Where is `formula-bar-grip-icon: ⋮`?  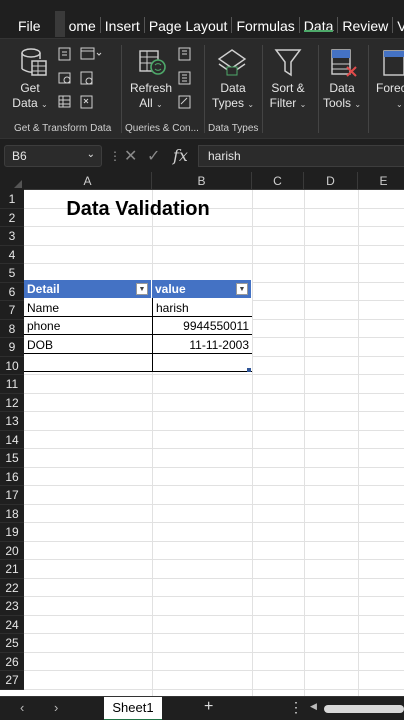
formula-bar-grip-icon: ⋮ is located at coordinates (115, 156).